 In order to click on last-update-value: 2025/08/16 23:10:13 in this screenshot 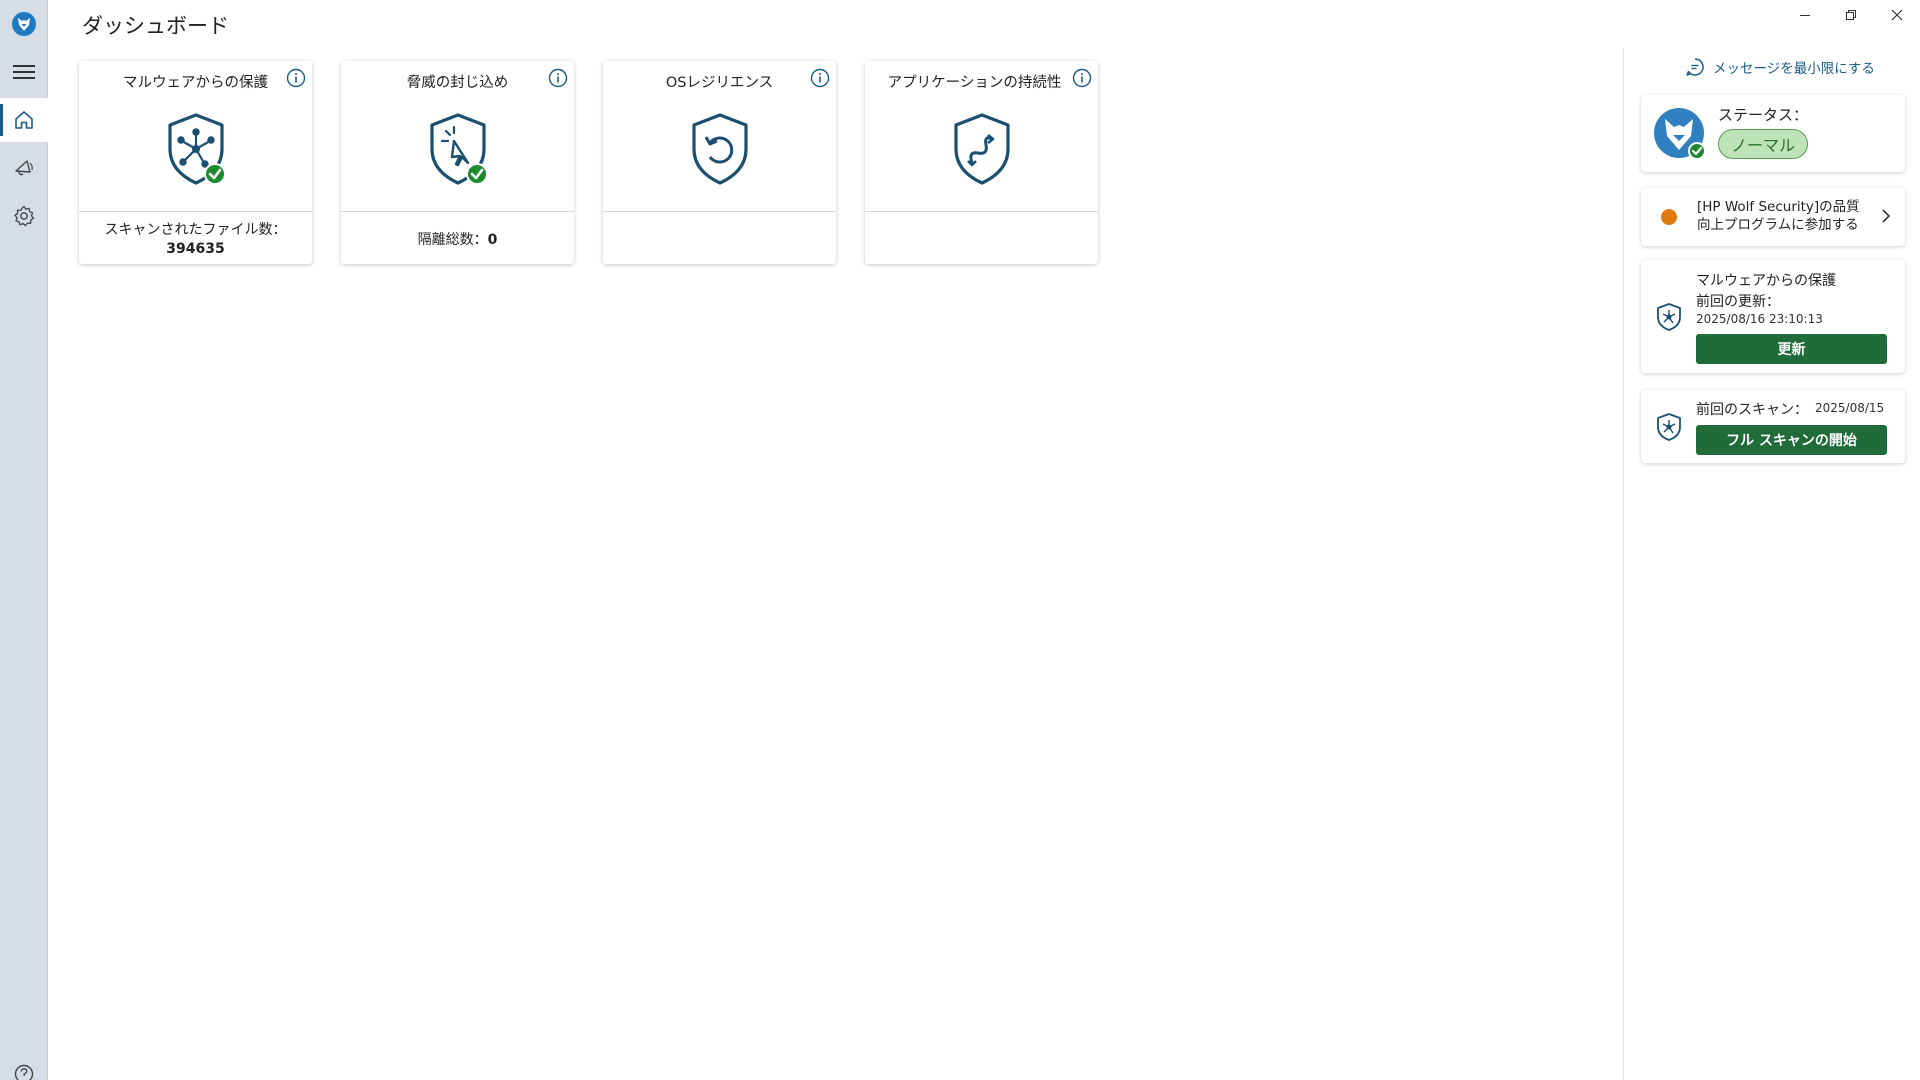, I will do `click(1759, 319)`.